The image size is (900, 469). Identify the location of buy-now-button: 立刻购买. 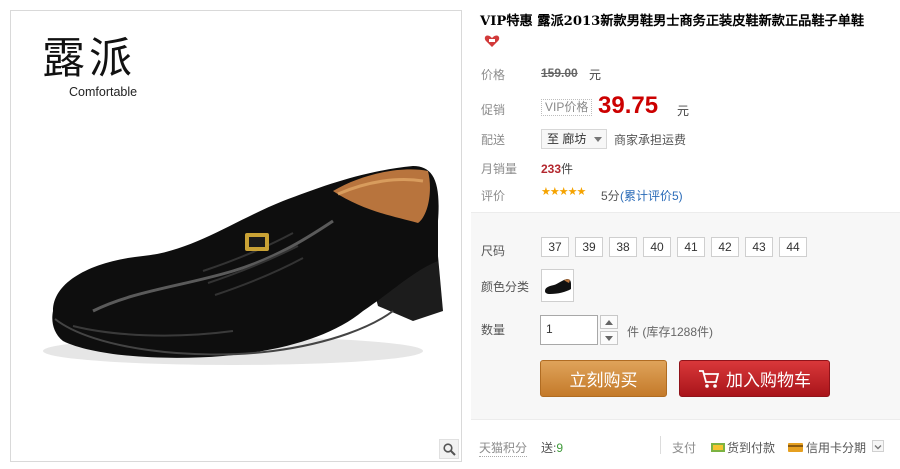
(603, 378).